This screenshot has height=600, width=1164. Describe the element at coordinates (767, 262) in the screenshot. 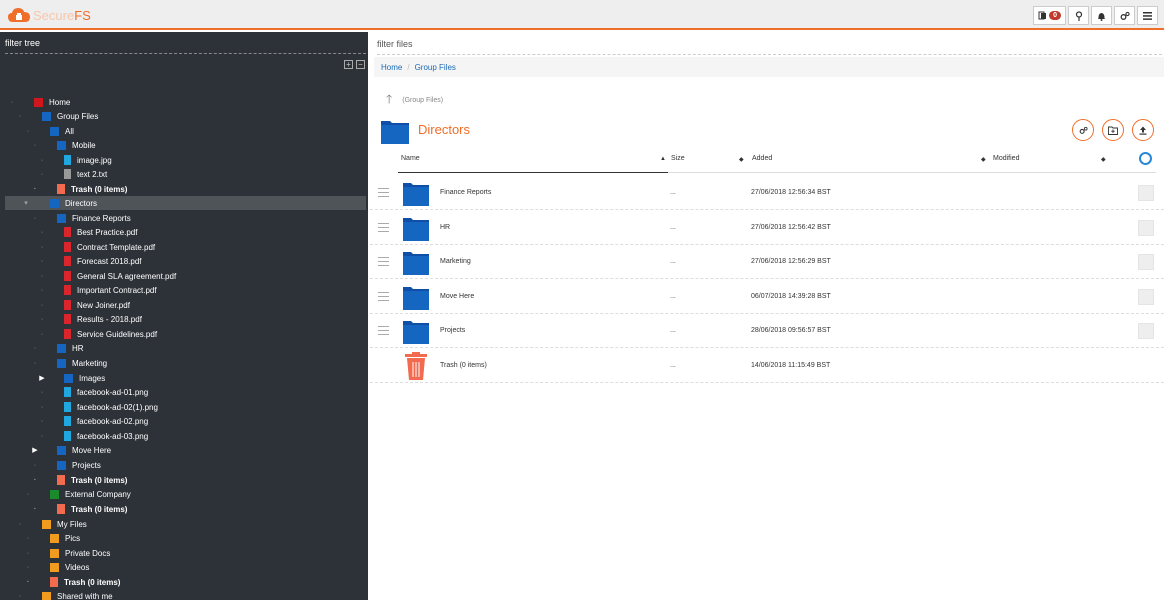

I see `file-row: Marketing... 27/06/2018 12:56:29 BST` at that location.